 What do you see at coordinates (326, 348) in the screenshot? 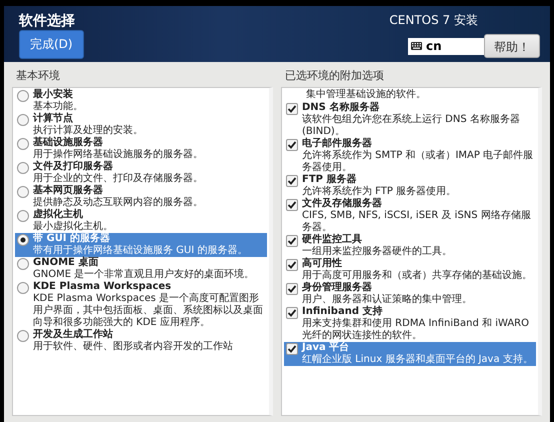
I see `option-name: Java 平台` at bounding box center [326, 348].